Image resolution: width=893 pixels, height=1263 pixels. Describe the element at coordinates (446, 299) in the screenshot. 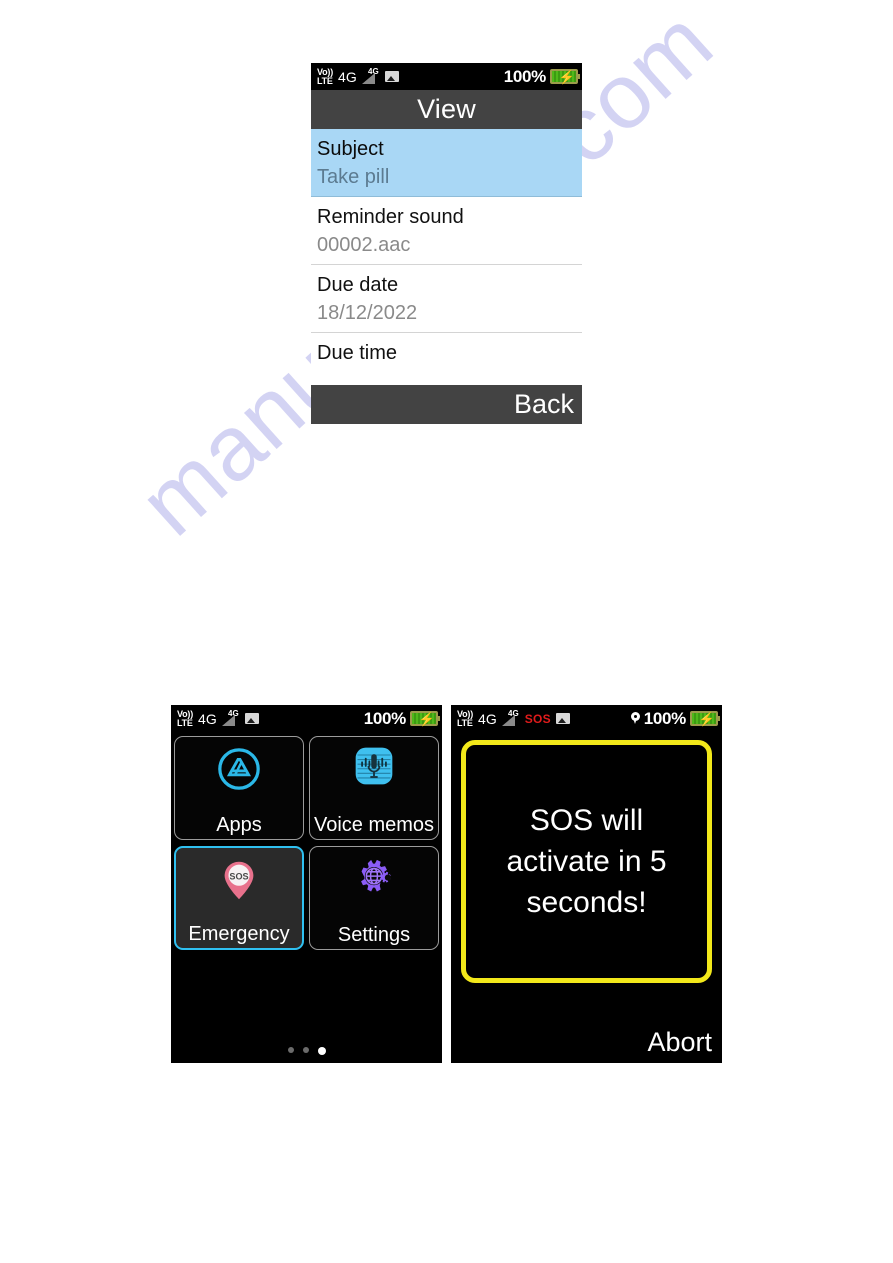

I see `list-item-due-date: Due date 18/12/2022` at that location.